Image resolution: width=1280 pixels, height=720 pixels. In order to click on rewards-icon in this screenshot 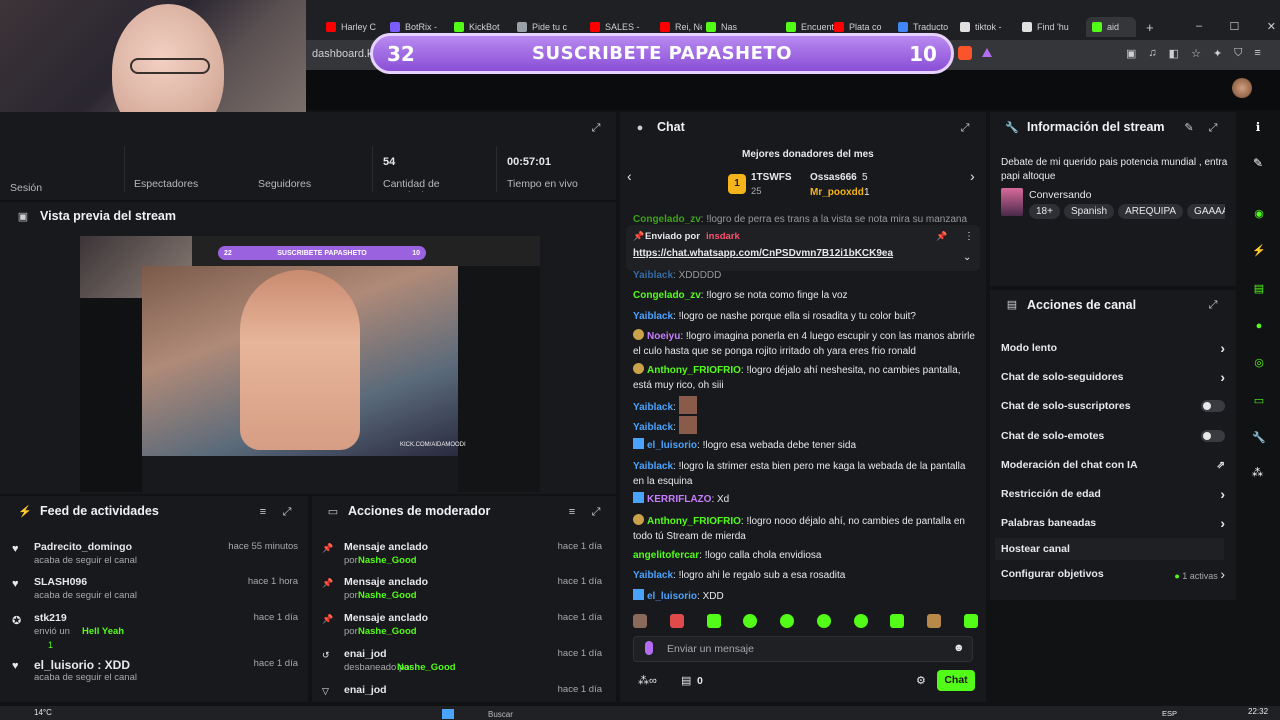, I will do `click(987, 52)`.